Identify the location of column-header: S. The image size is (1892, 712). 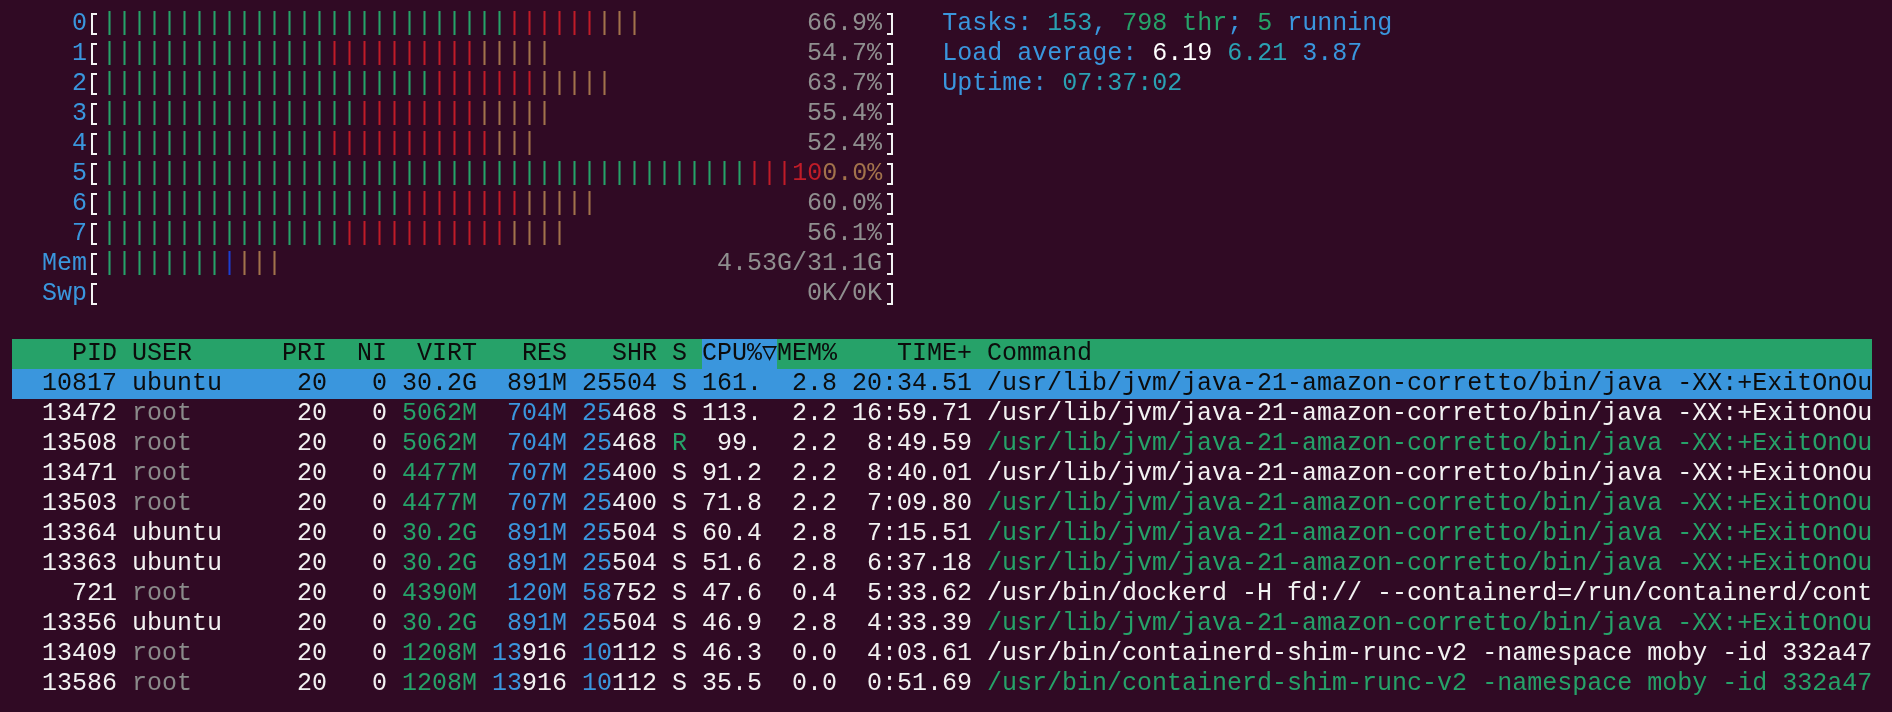
(687, 354).